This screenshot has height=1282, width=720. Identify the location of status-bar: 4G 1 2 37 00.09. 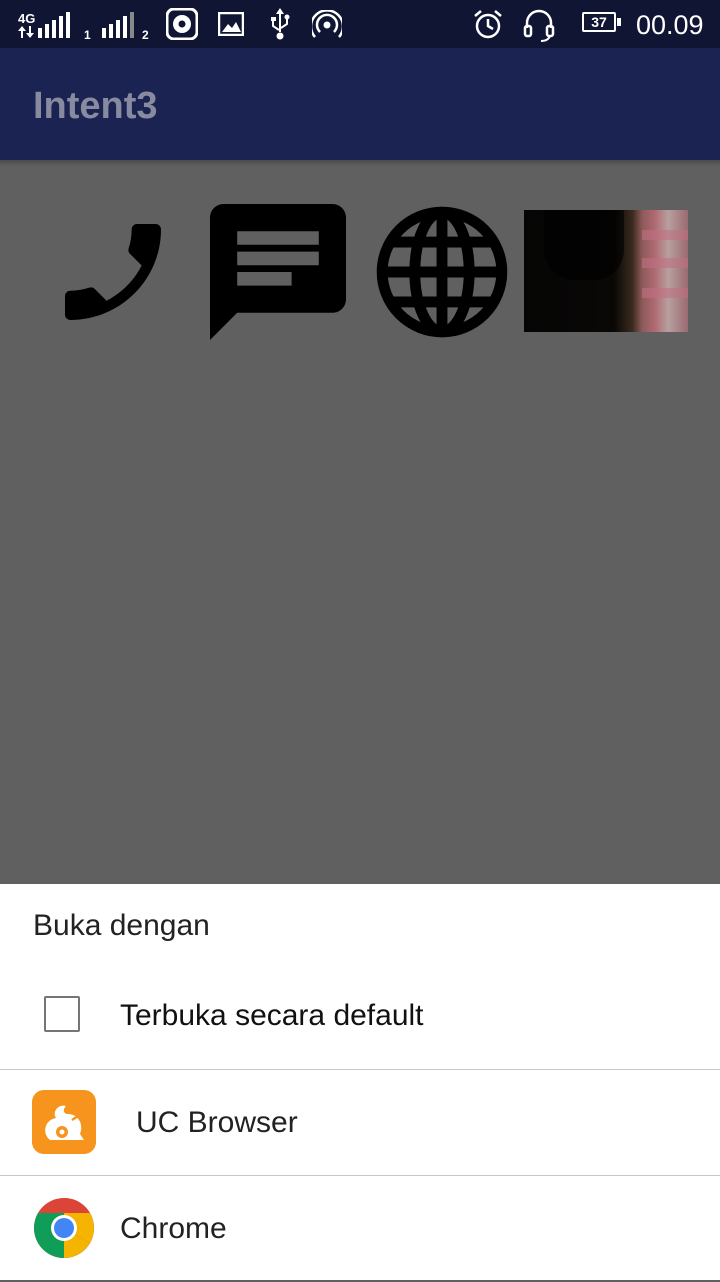
(360, 24).